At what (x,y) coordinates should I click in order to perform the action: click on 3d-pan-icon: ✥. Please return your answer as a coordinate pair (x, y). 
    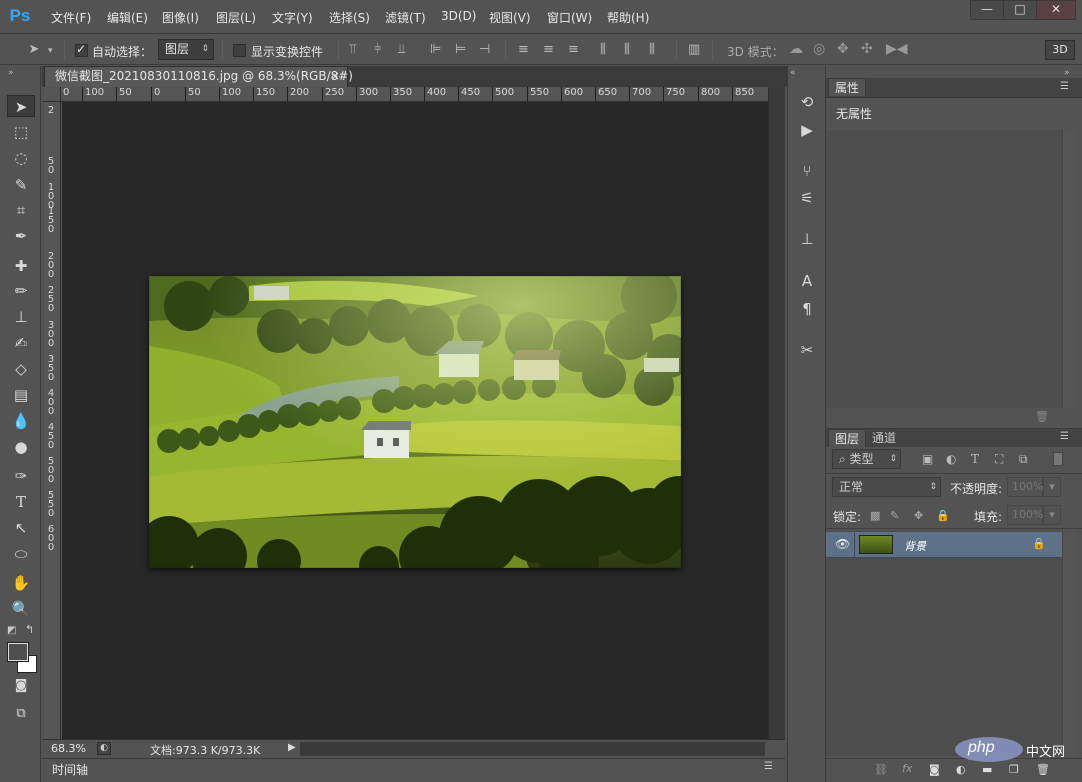
    Looking at the image, I should click on (843, 49).